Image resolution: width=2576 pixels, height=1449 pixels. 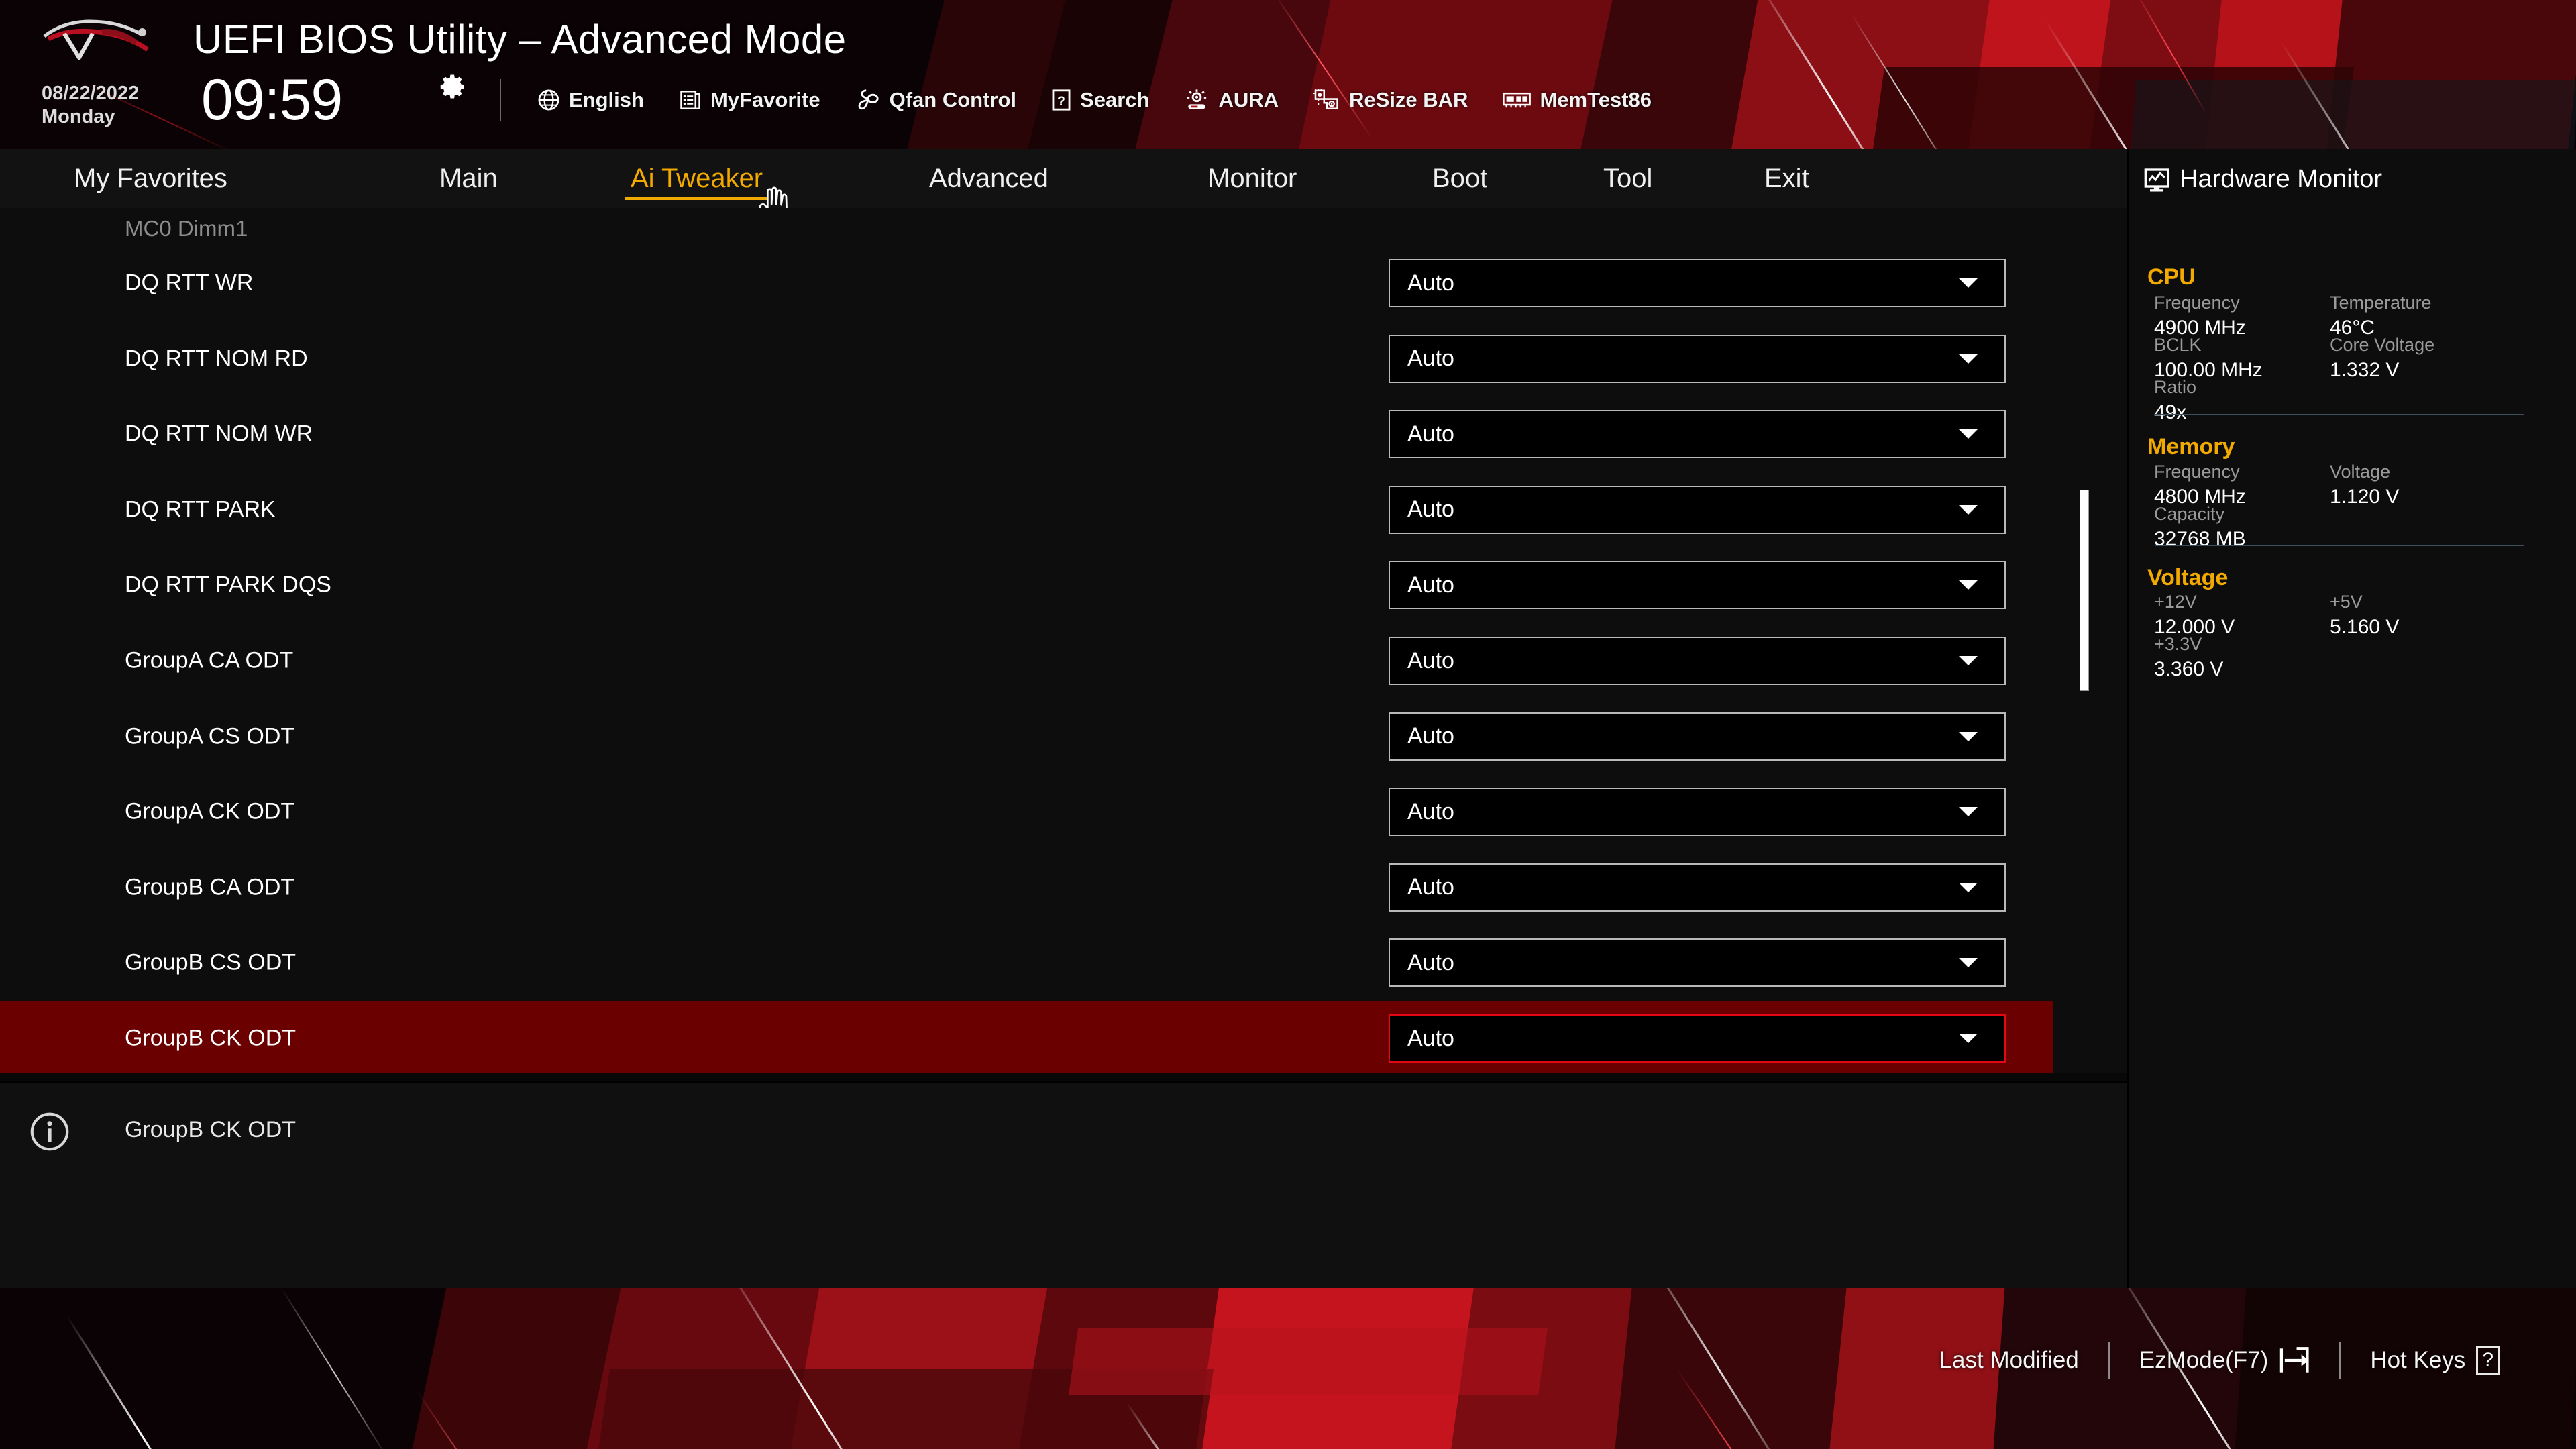 I want to click on setting-label: DQ RTT WR, so click(x=189, y=283).